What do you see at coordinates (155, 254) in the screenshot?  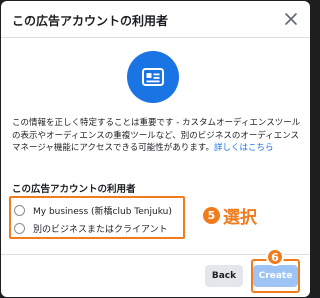 I see `footer-divider` at bounding box center [155, 254].